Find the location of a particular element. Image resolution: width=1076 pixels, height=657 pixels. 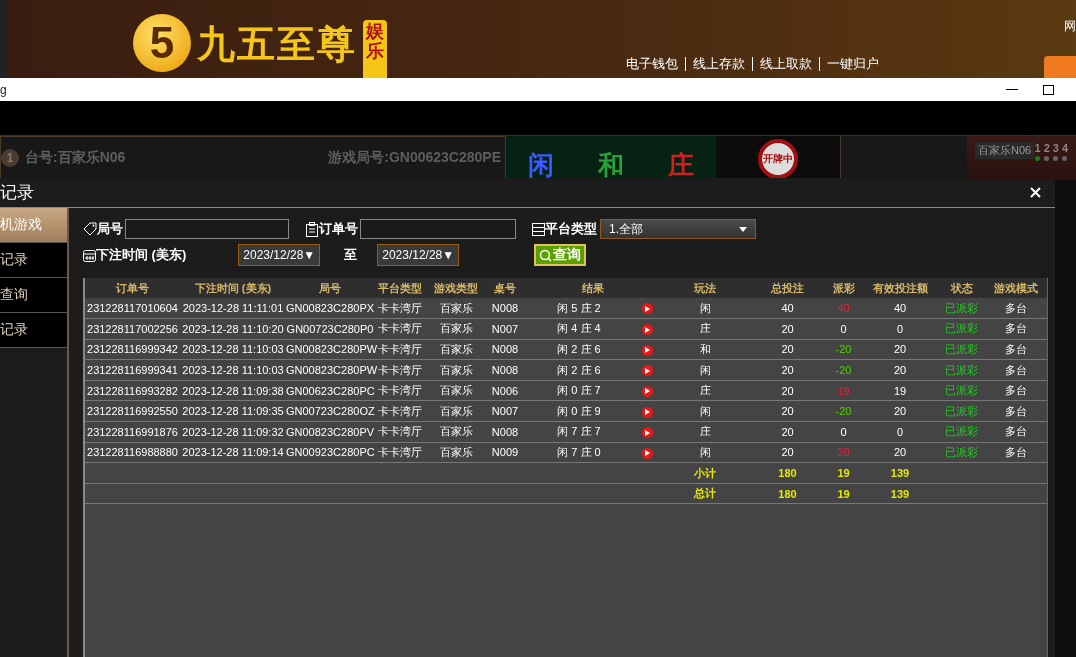

table-cell: 闲 7 庄 0 is located at coordinates (579, 452).